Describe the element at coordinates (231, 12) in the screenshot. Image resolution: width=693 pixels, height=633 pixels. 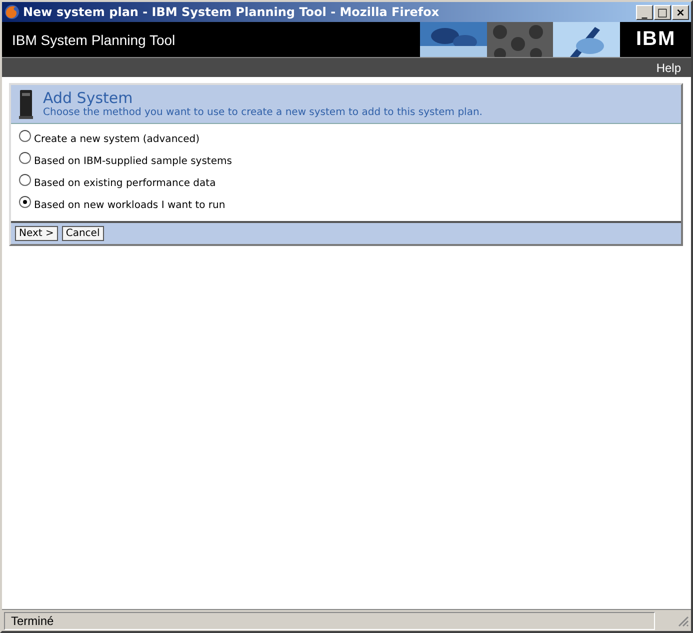
I see `window-title: New system plan - IBM System Planning Tool - Mozilla Firefox` at that location.